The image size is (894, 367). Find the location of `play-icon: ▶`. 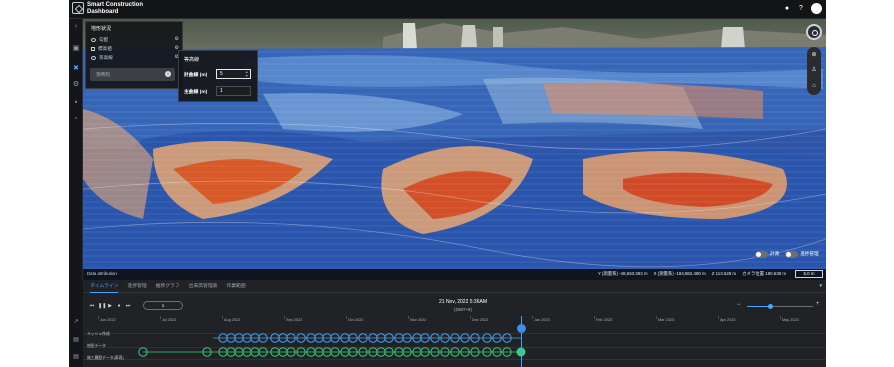

play-icon: ▶ is located at coordinates (110, 306).